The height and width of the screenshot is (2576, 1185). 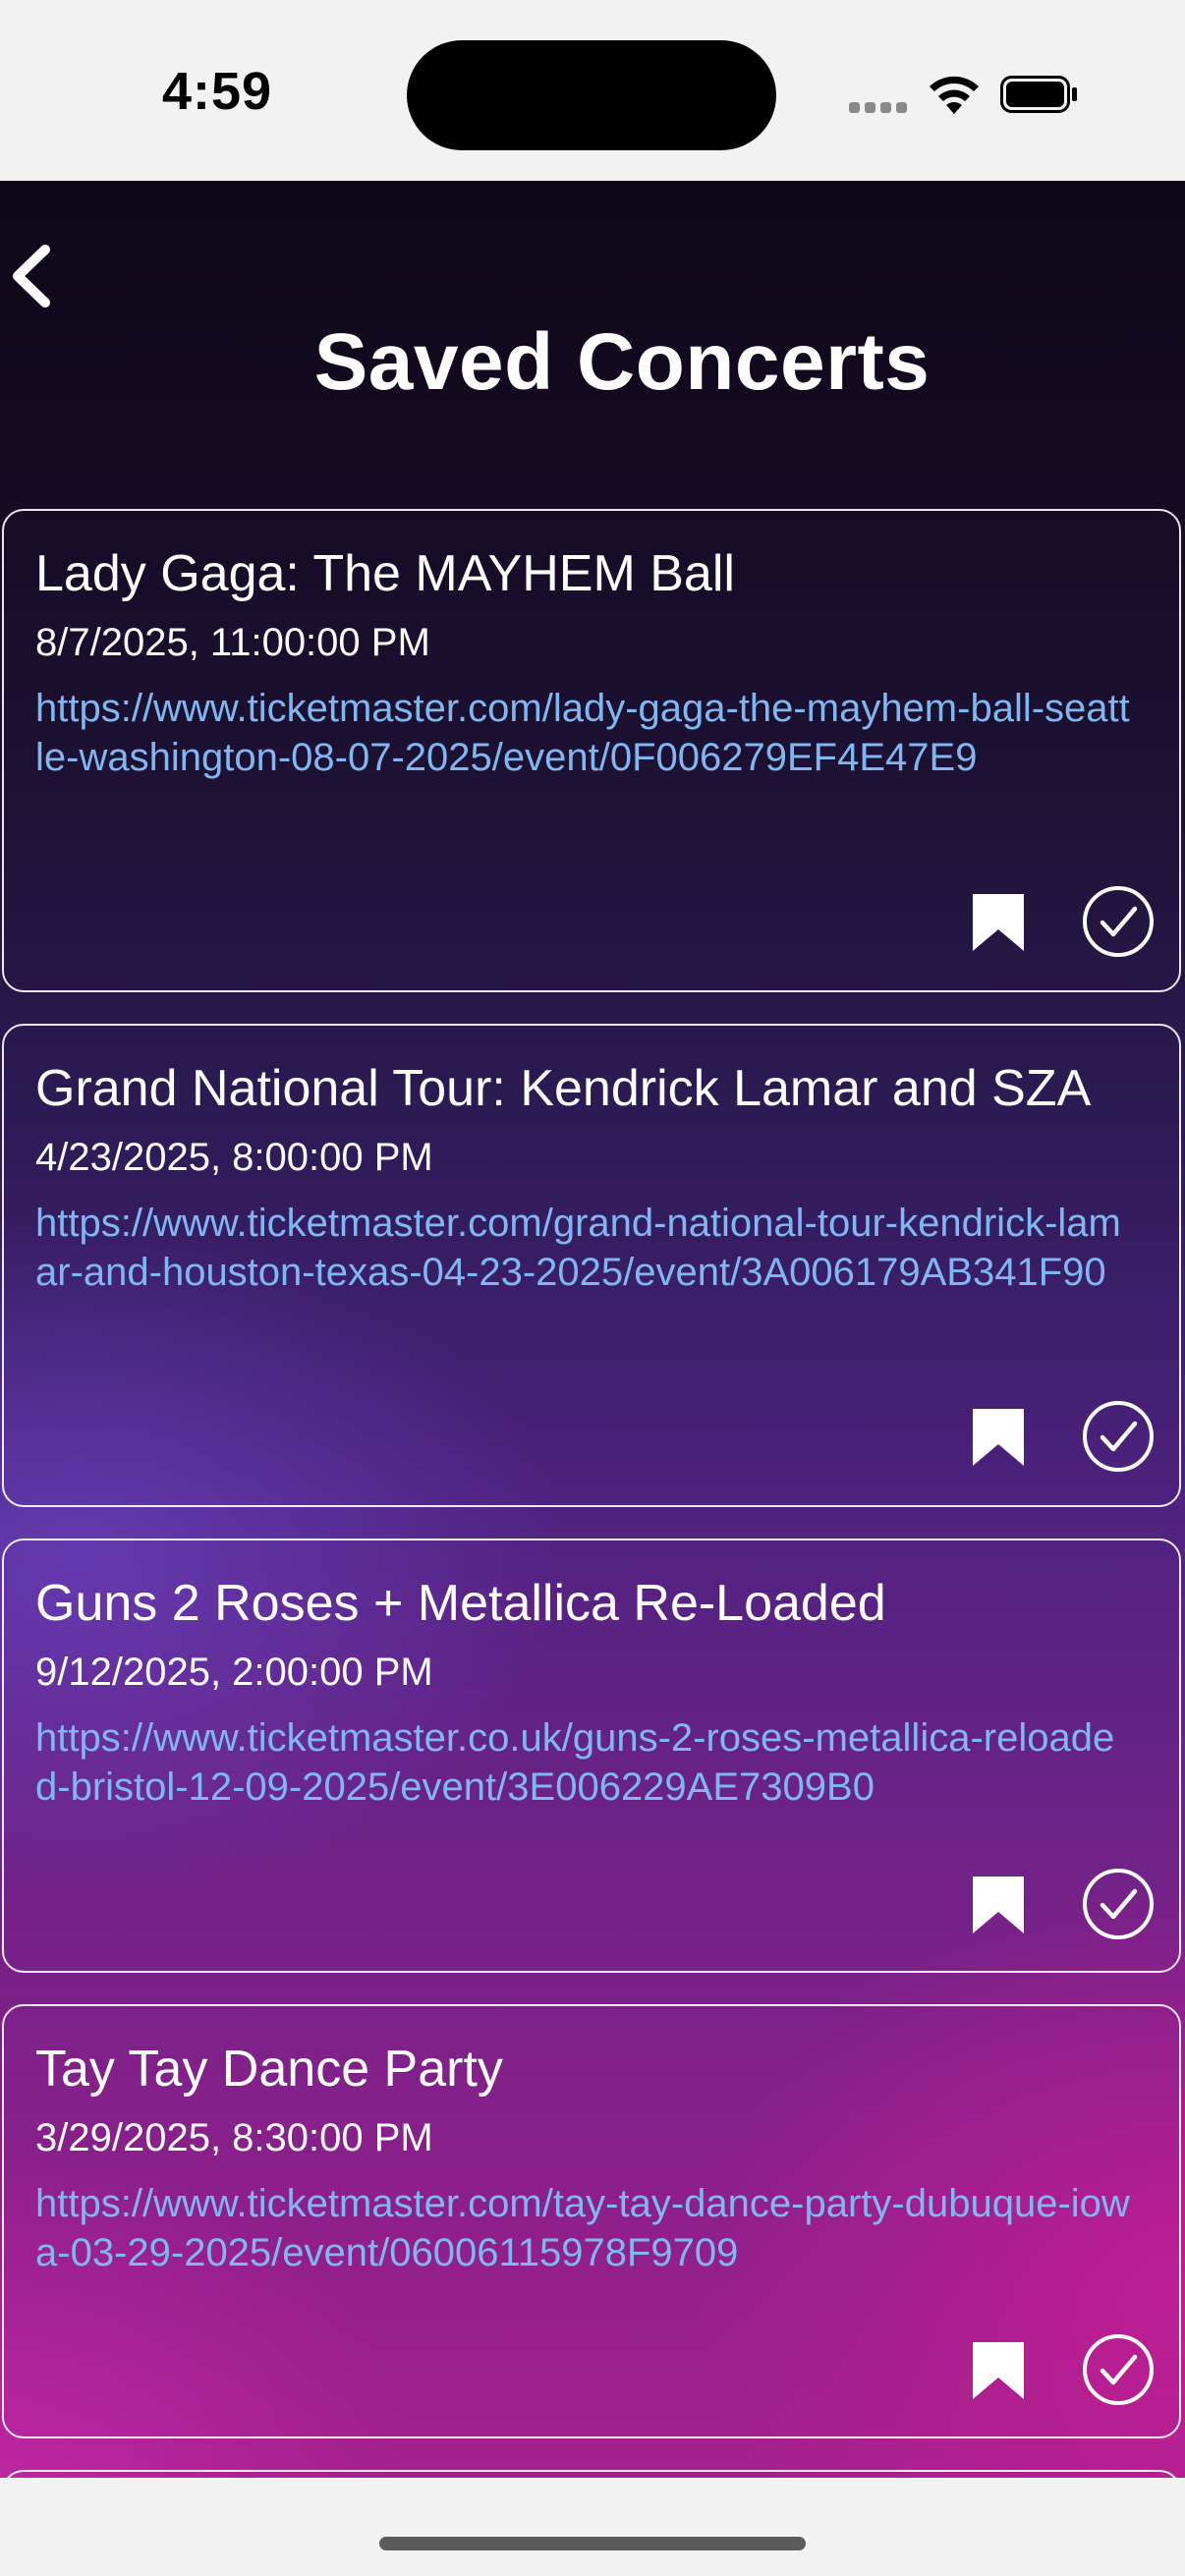 What do you see at coordinates (234, 2137) in the screenshot?
I see `concert-datetime: 3/29/2025, 8:30:00 PM` at bounding box center [234, 2137].